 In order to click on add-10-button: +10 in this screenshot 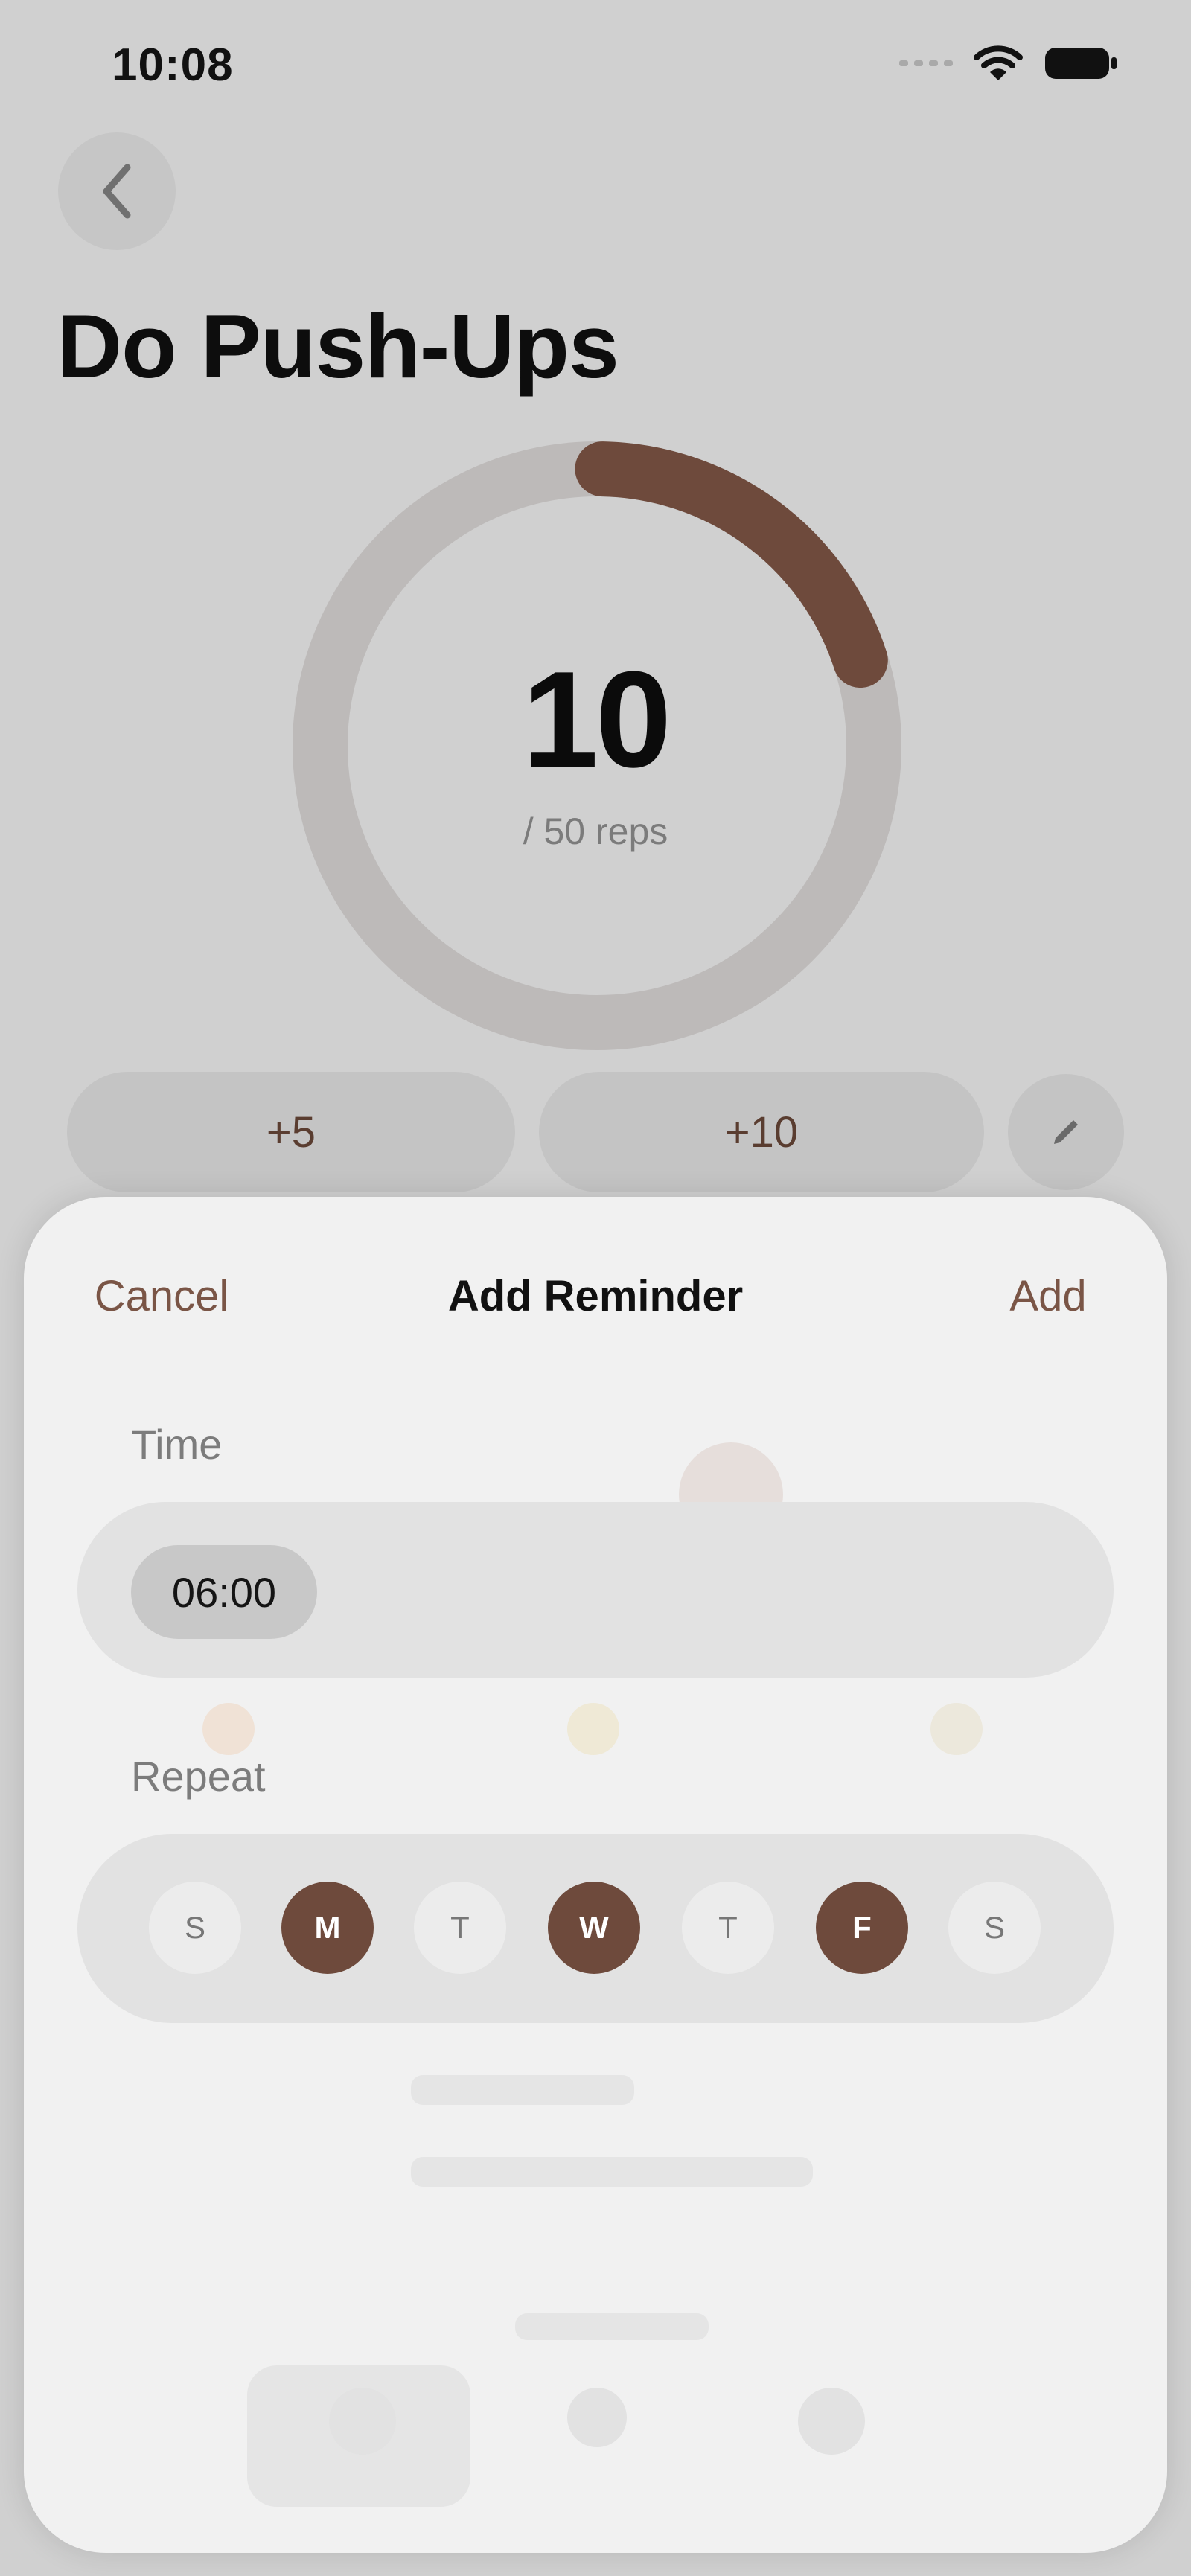, I will do `click(761, 1132)`.